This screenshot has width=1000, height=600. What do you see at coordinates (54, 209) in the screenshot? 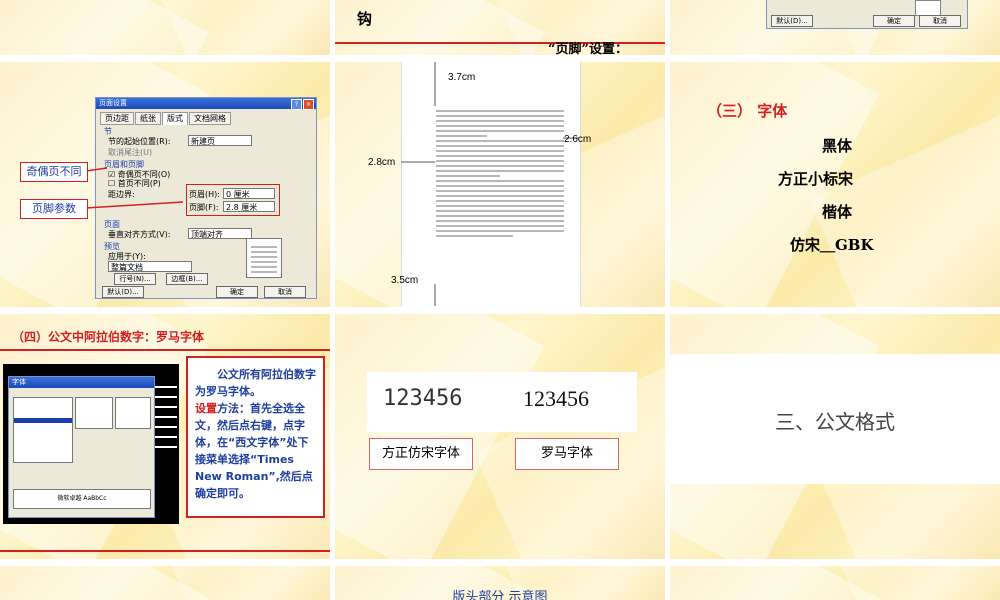
I see `callout-footer-params: 页脚参数` at bounding box center [54, 209].